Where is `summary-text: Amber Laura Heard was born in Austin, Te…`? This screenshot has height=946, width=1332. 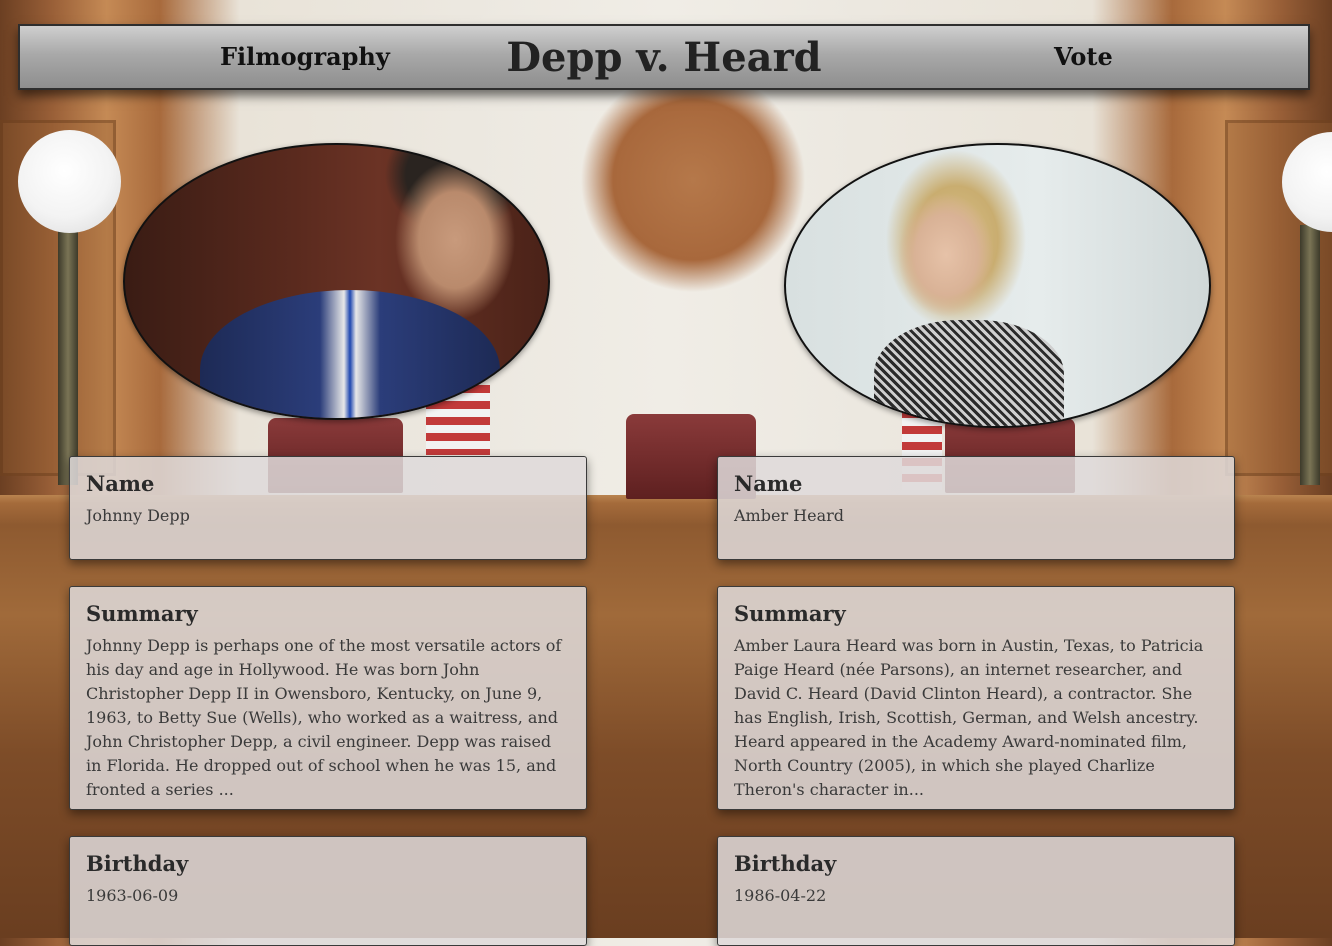
summary-text: Amber Laura Heard was born in Austin, Te… is located at coordinates (969, 717).